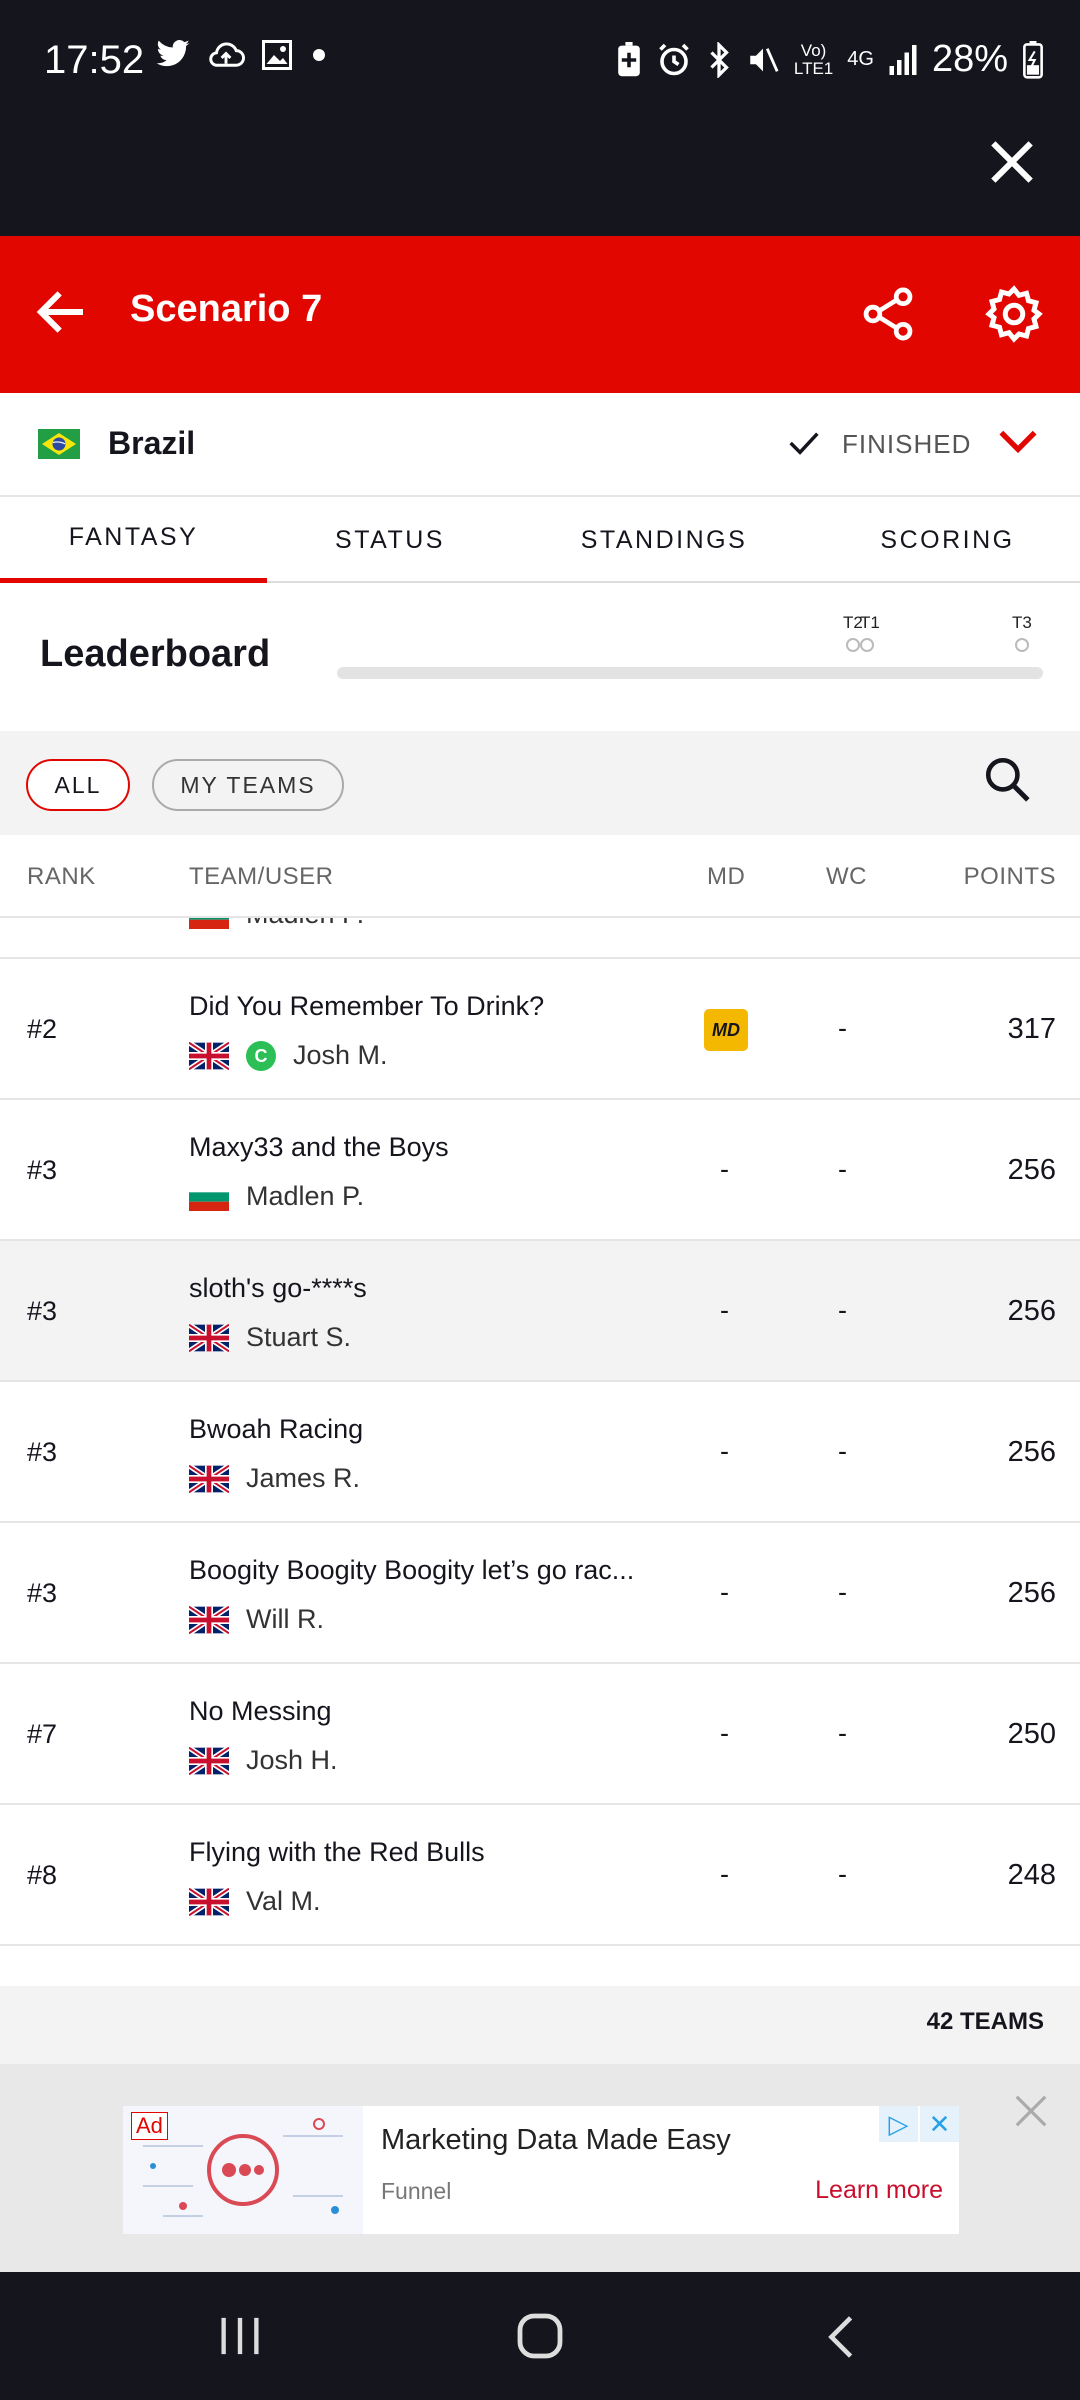 Image resolution: width=1080 pixels, height=2400 pixels. What do you see at coordinates (540, 2025) in the screenshot?
I see `teams-count-bar: 42 TEAMS` at bounding box center [540, 2025].